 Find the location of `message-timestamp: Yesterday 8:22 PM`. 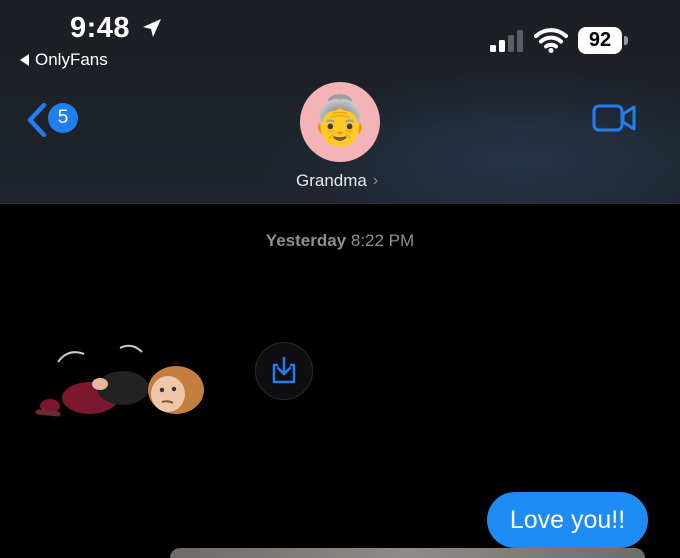

message-timestamp: Yesterday 8:22 PM is located at coordinates (340, 241).